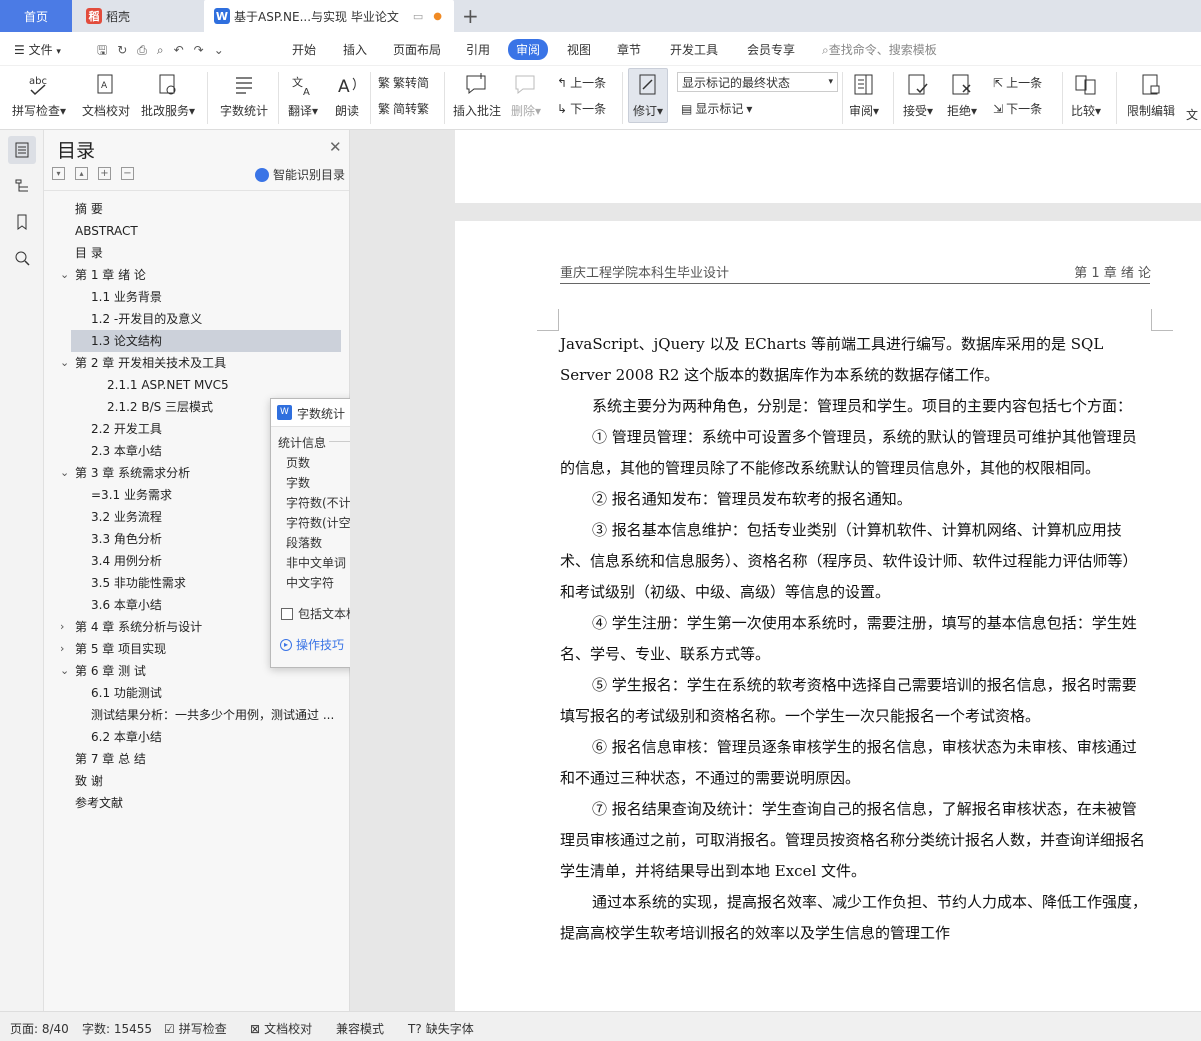 Image resolution: width=1201 pixels, height=1041 pixels. Describe the element at coordinates (58, 173) in the screenshot. I see `collapse-all-icon: ▾` at that location.